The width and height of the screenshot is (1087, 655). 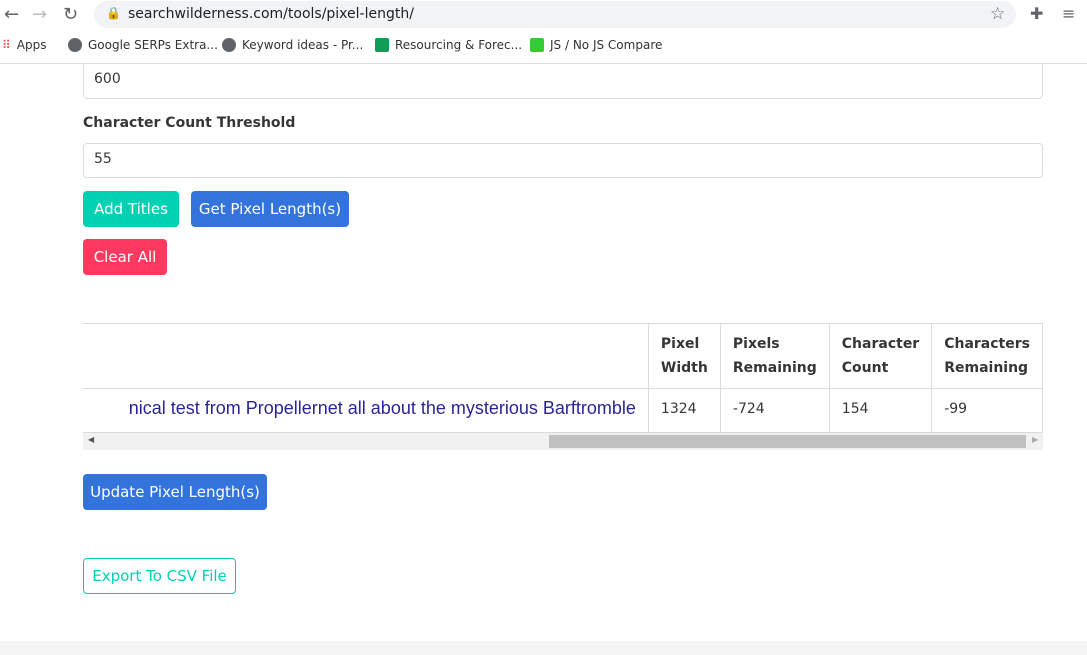 I want to click on scroll-left-icon: ◀, so click(x=91, y=439).